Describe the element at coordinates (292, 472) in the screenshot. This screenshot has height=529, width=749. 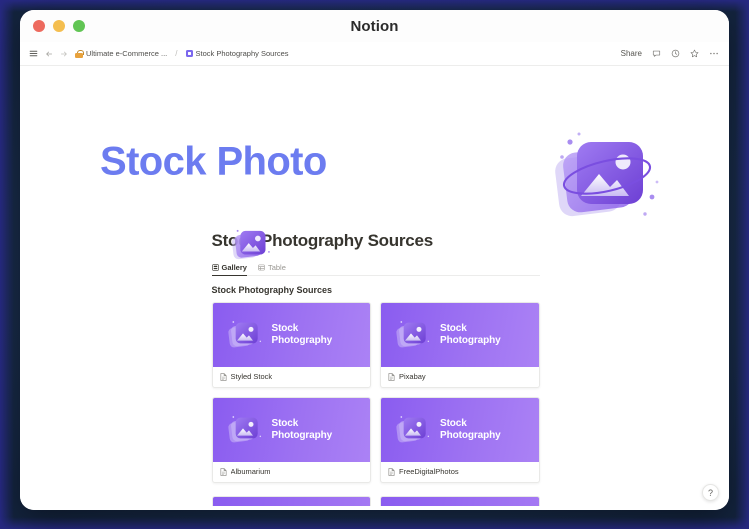
I see `card-footer: Albumarium` at that location.